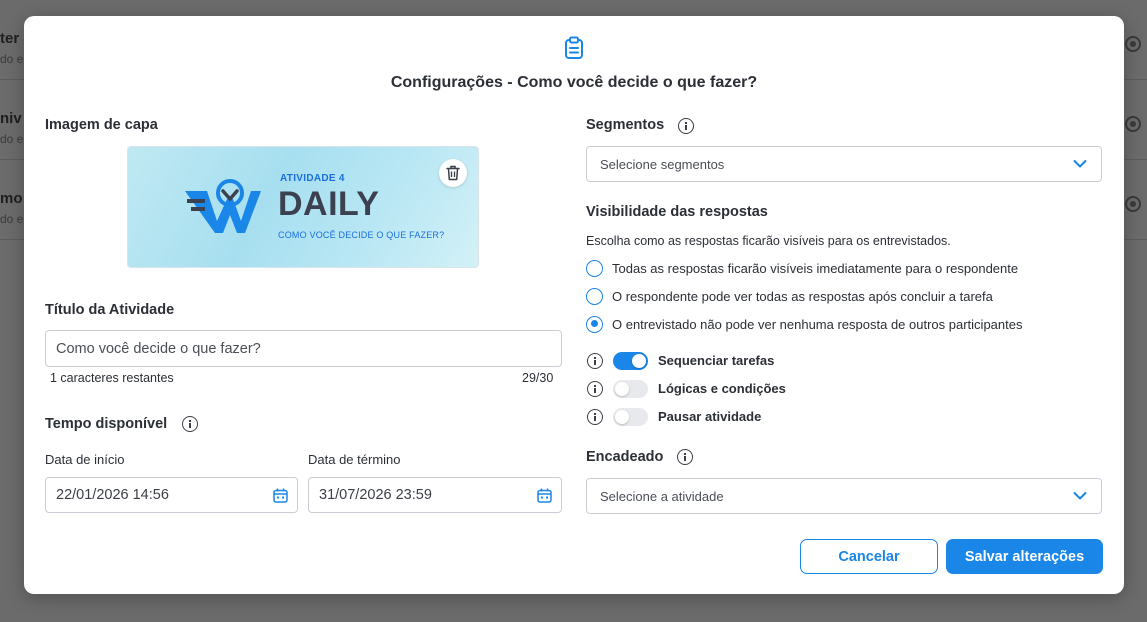  I want to click on visibility-label: Visibilidade das respostas, so click(677, 212).